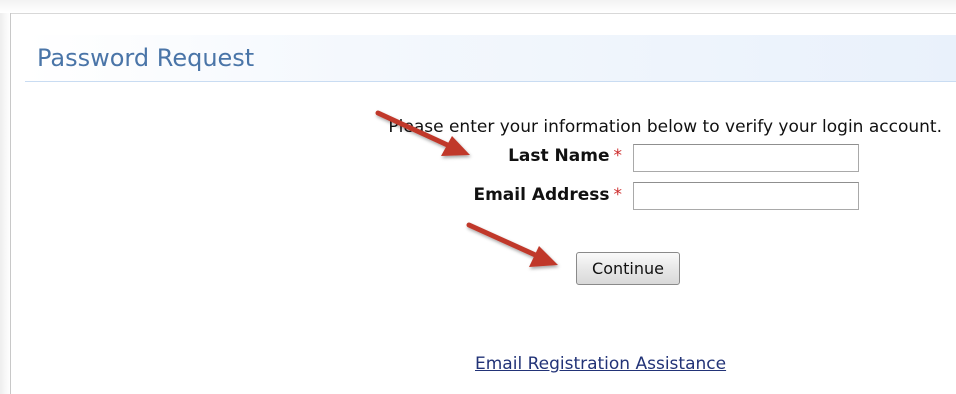 Image resolution: width=956 pixels, height=394 pixels. I want to click on shadow-edge-left, so click(5, 203).